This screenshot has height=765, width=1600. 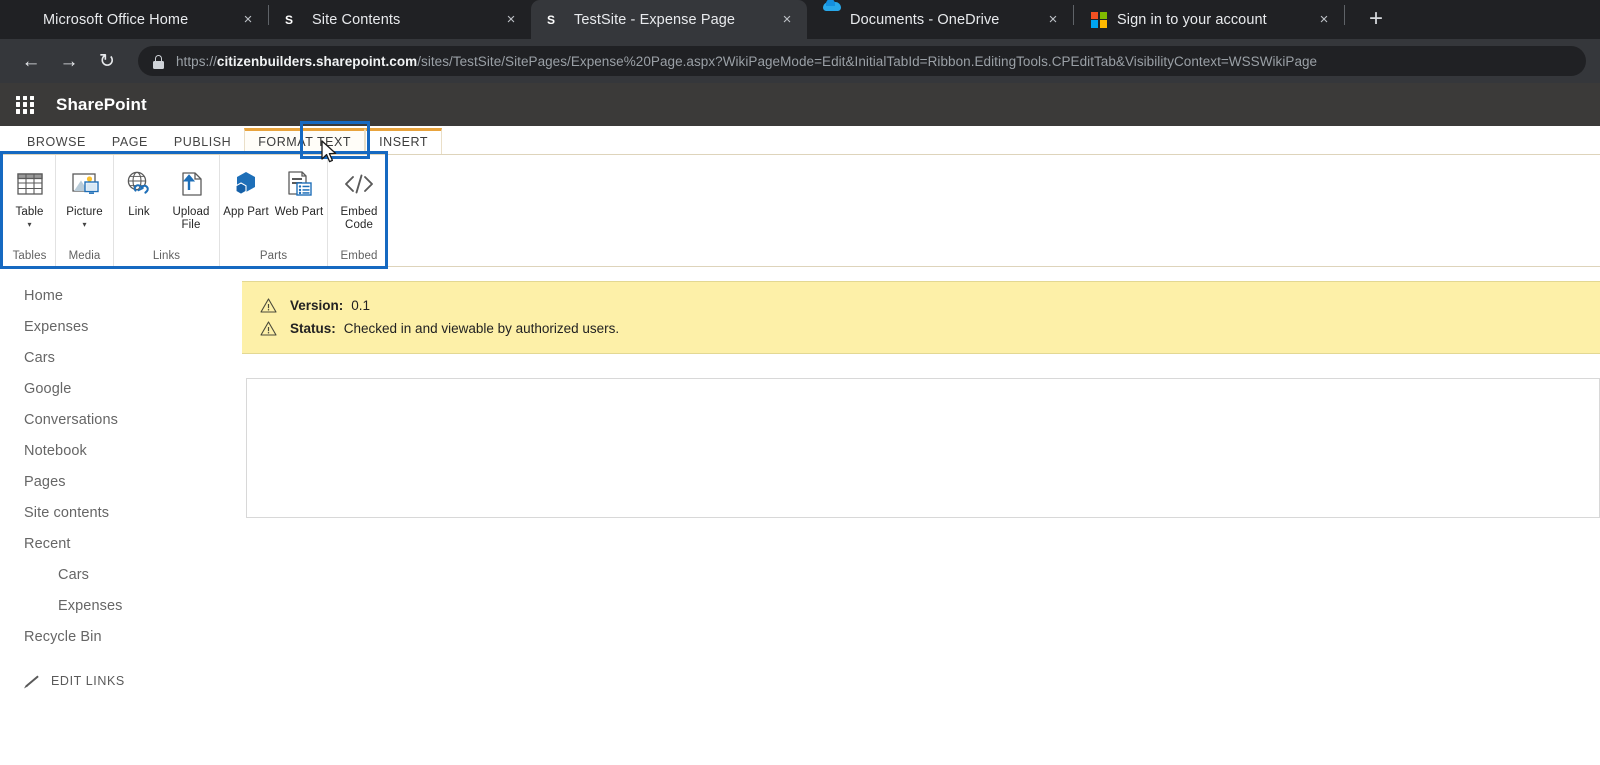 I want to click on insert-link-button: Link, so click(x=139, y=190).